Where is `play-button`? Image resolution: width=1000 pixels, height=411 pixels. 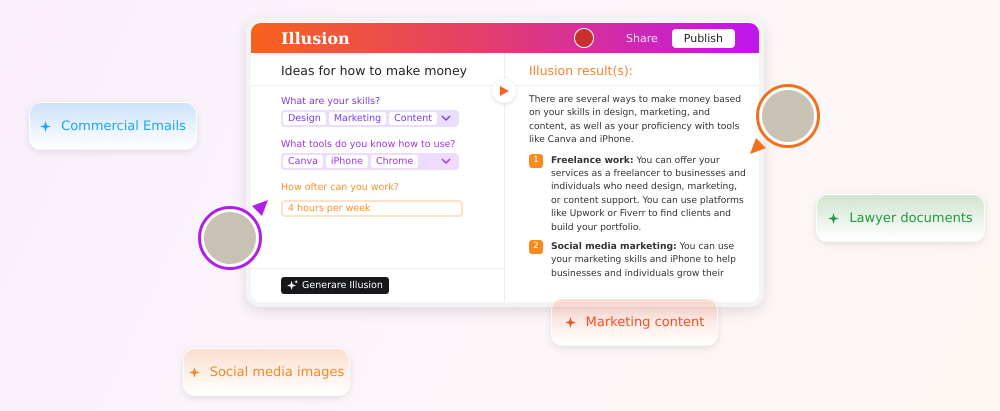 play-button is located at coordinates (504, 91).